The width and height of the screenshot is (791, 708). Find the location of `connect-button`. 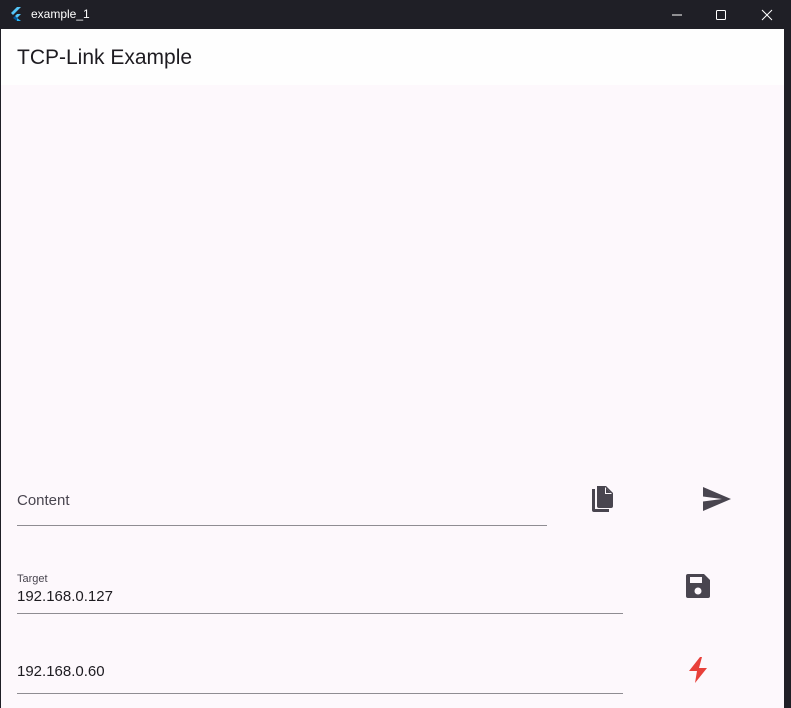

connect-button is located at coordinates (698, 670).